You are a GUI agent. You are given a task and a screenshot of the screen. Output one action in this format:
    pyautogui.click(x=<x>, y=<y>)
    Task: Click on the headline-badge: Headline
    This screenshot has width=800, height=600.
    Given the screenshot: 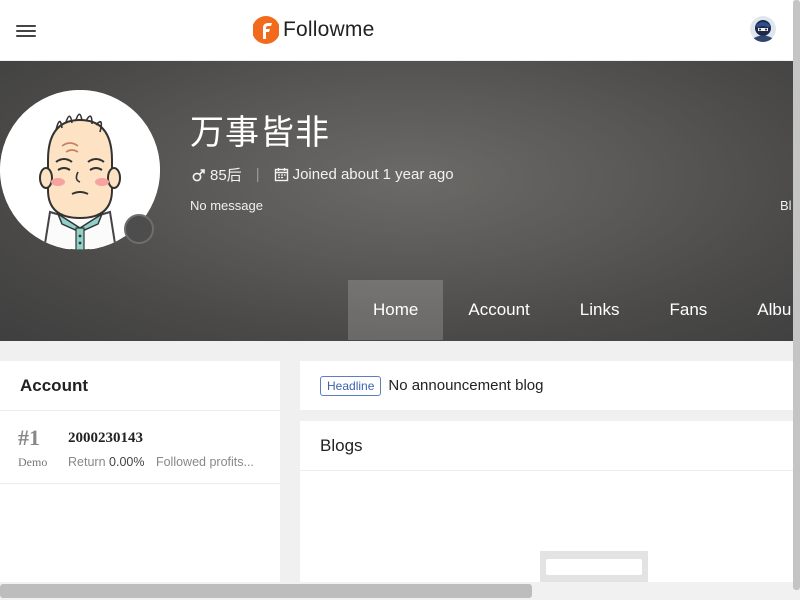 What is the action you would take?
    pyautogui.click(x=351, y=385)
    